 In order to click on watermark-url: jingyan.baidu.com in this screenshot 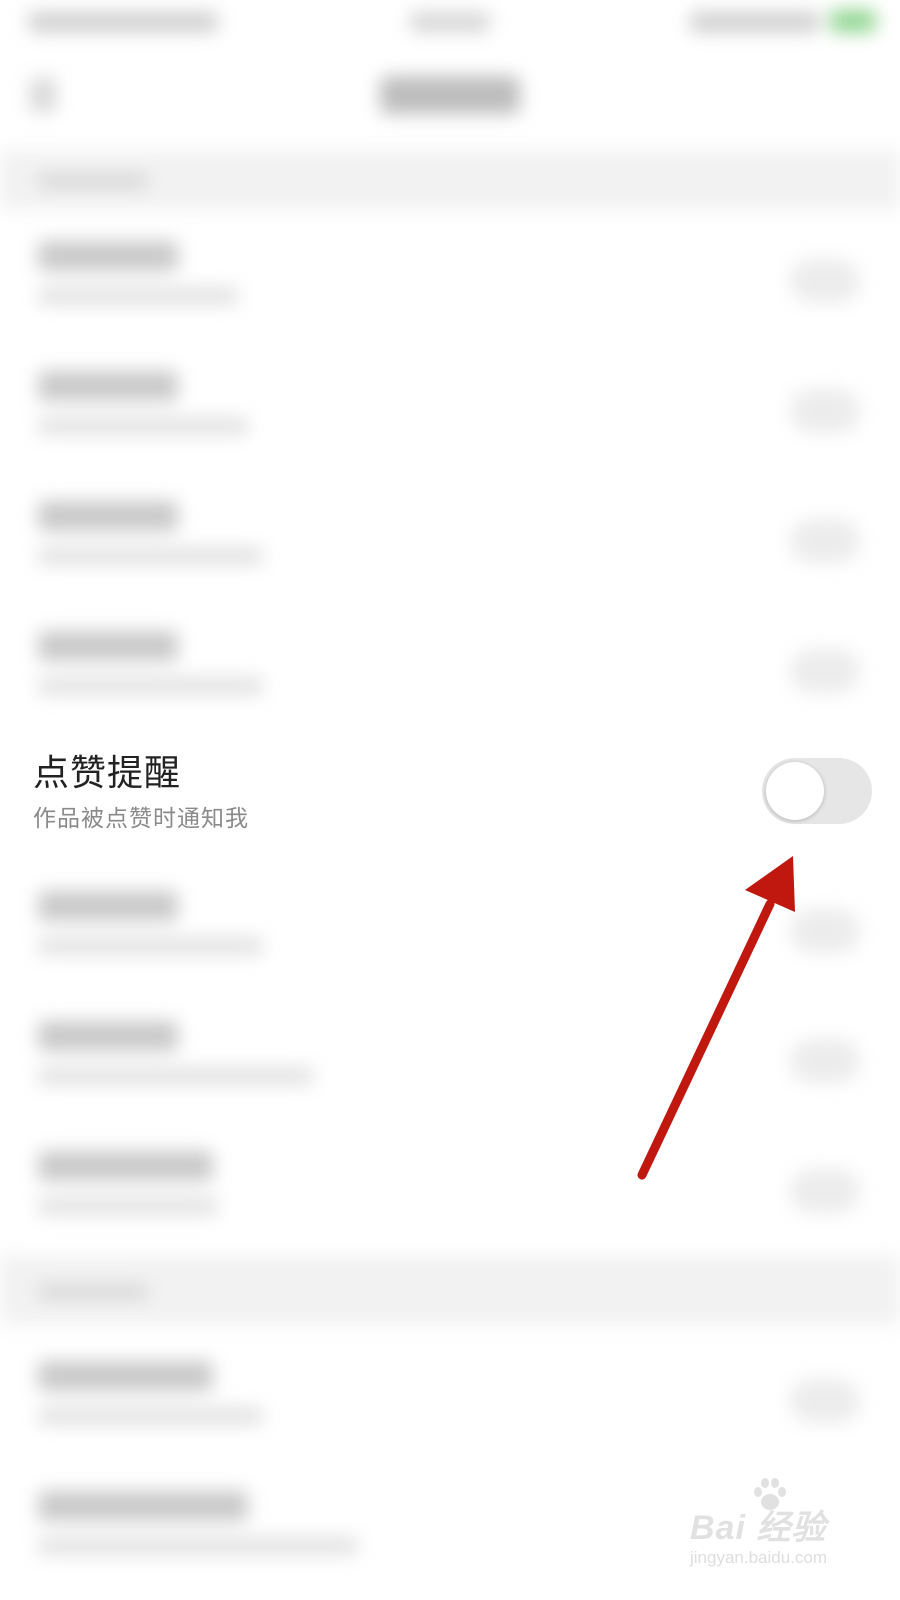, I will do `click(759, 1557)`.